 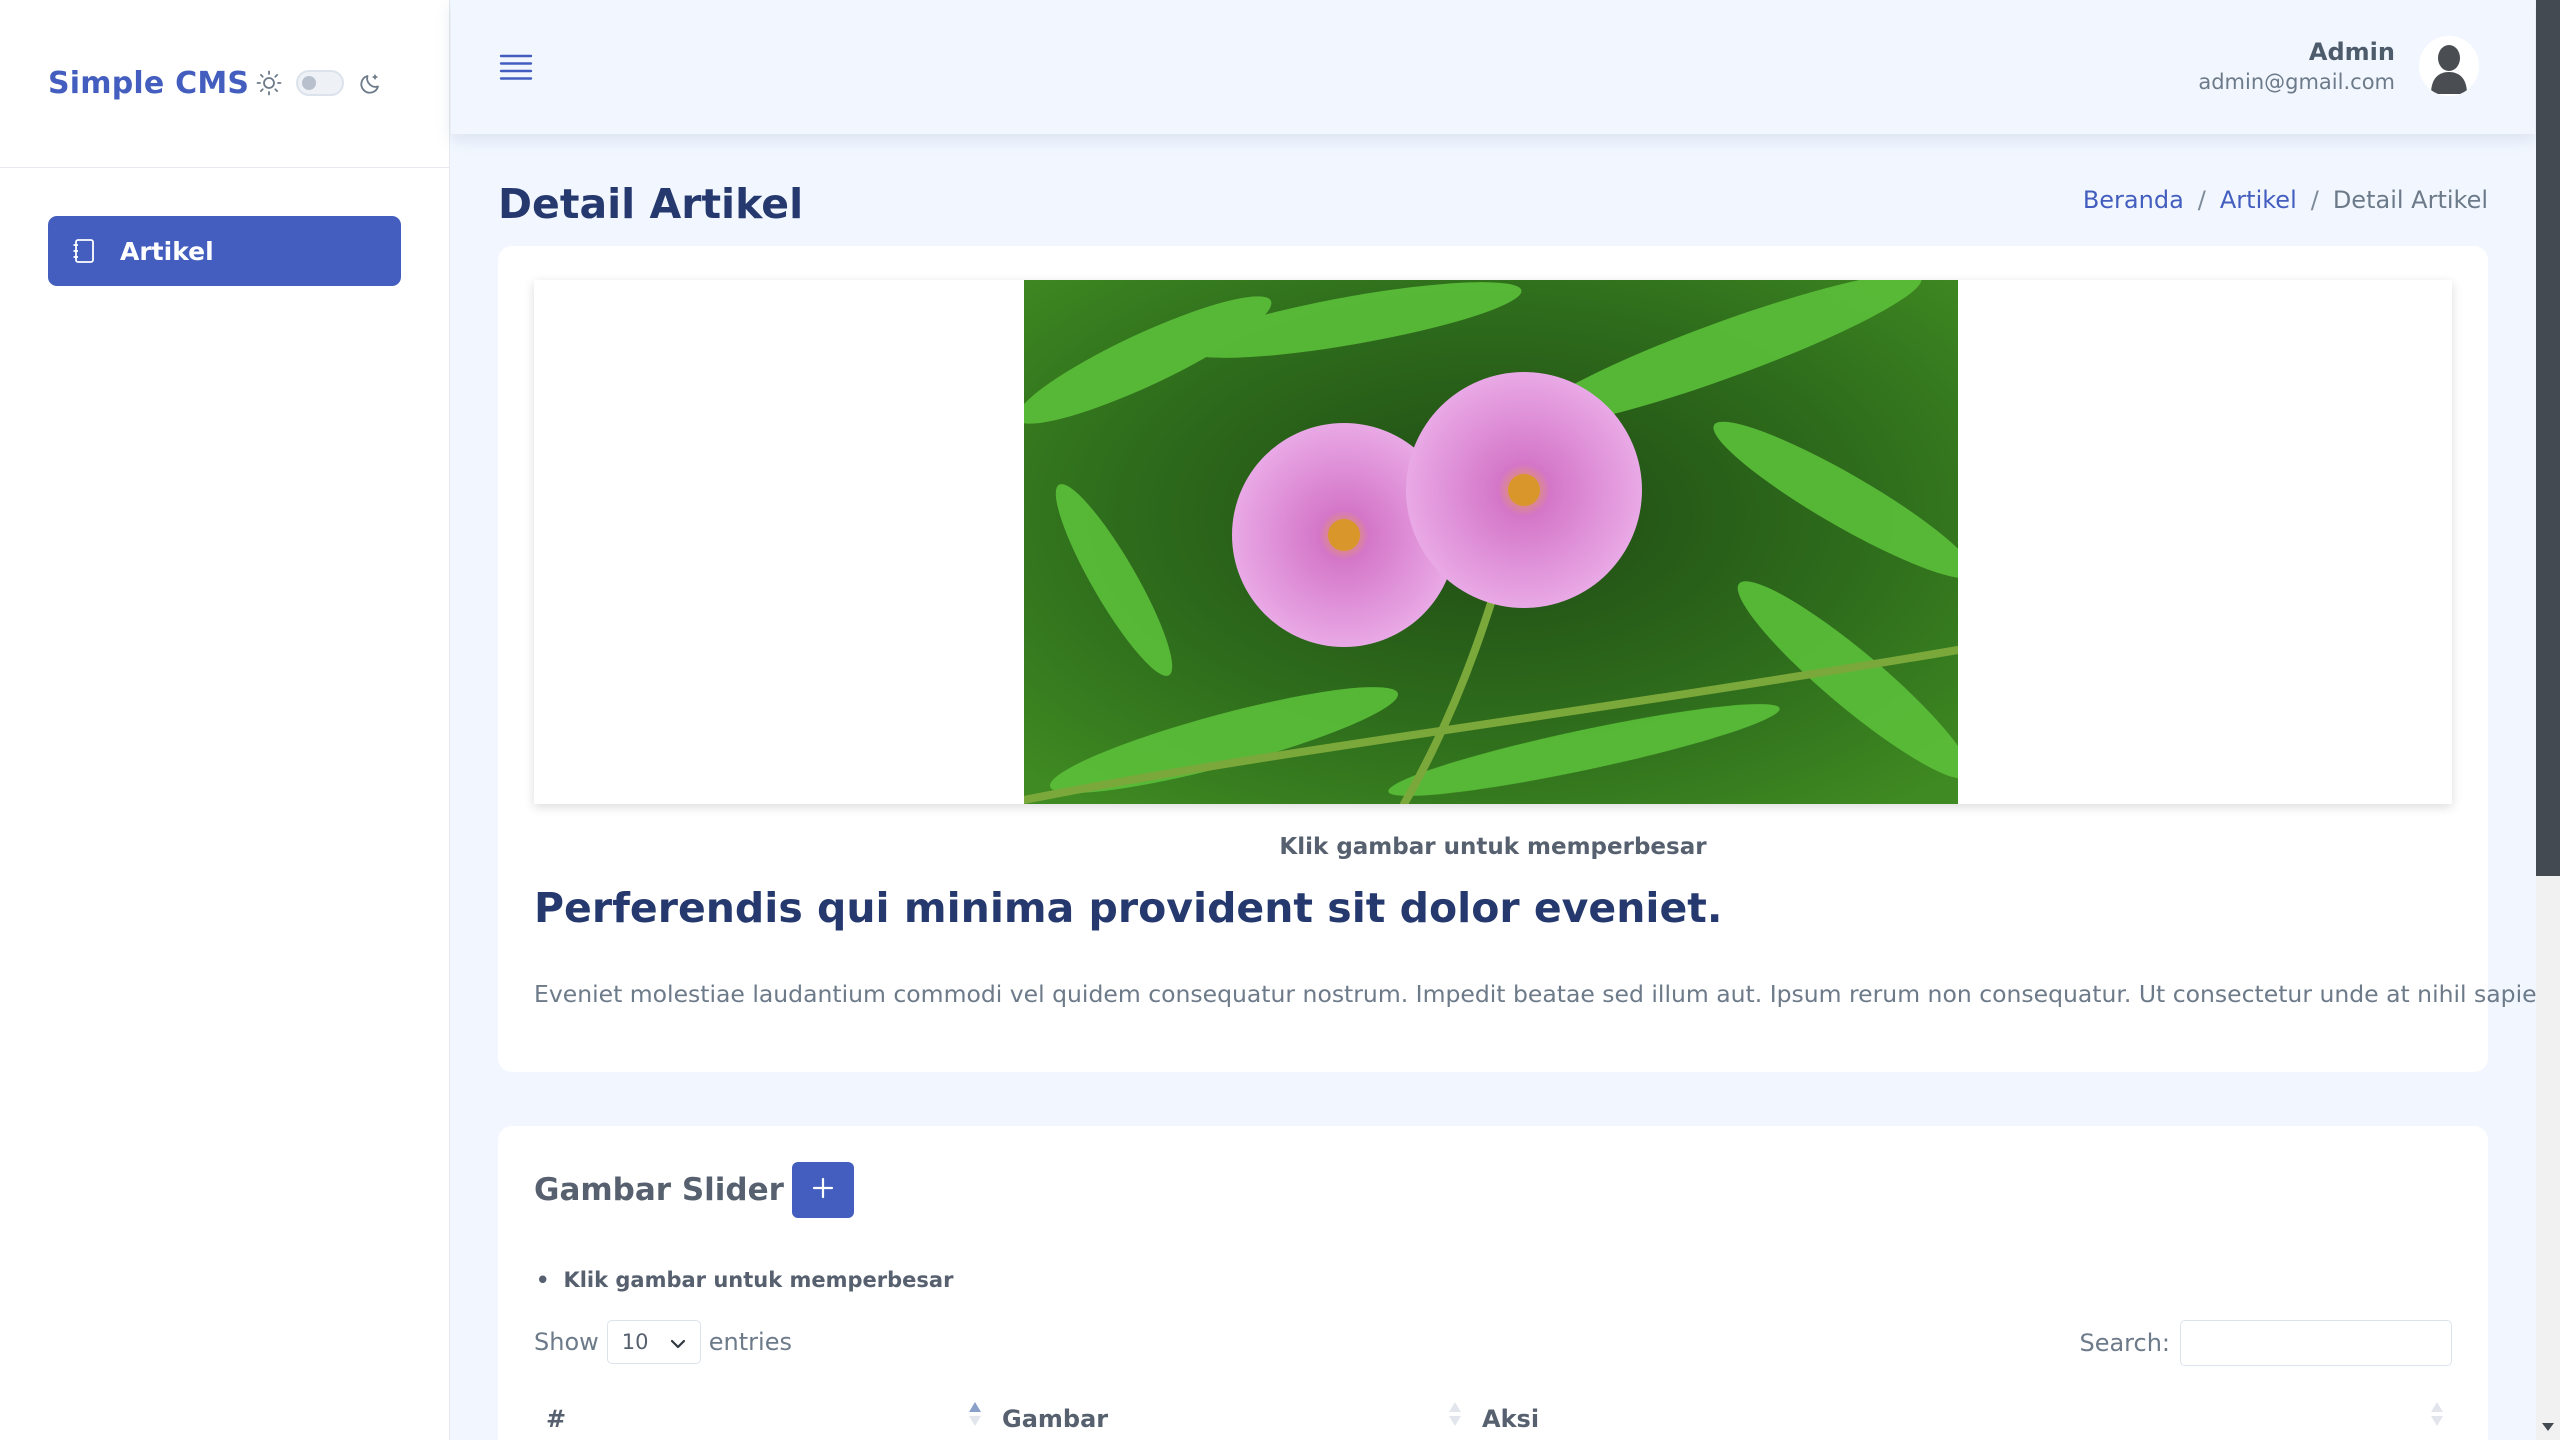 What do you see at coordinates (2410, 200) in the screenshot?
I see `breadcrumb-current: Detail Artikel` at bounding box center [2410, 200].